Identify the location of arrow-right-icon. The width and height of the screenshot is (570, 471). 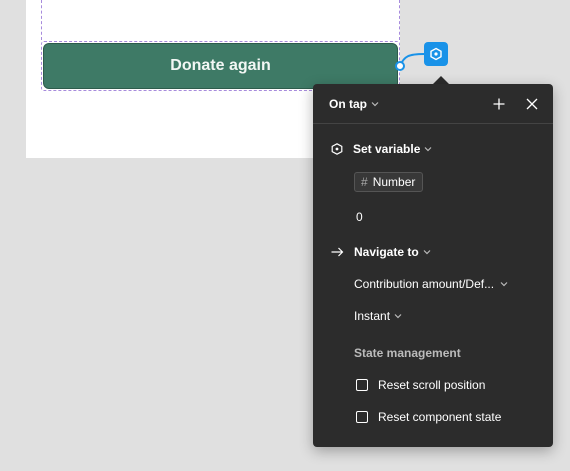
(337, 252).